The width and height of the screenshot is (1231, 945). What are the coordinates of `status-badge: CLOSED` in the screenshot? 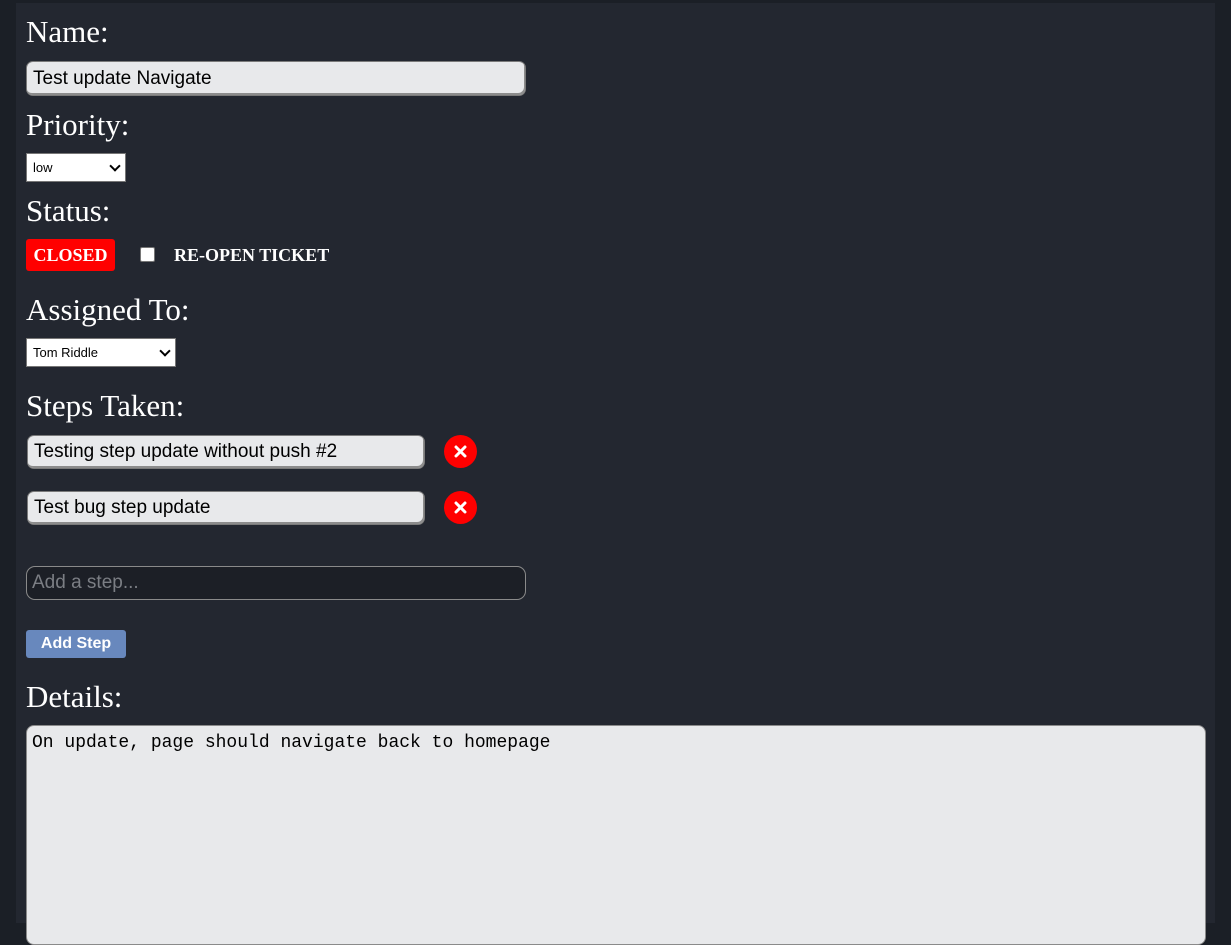 It's located at (70, 255).